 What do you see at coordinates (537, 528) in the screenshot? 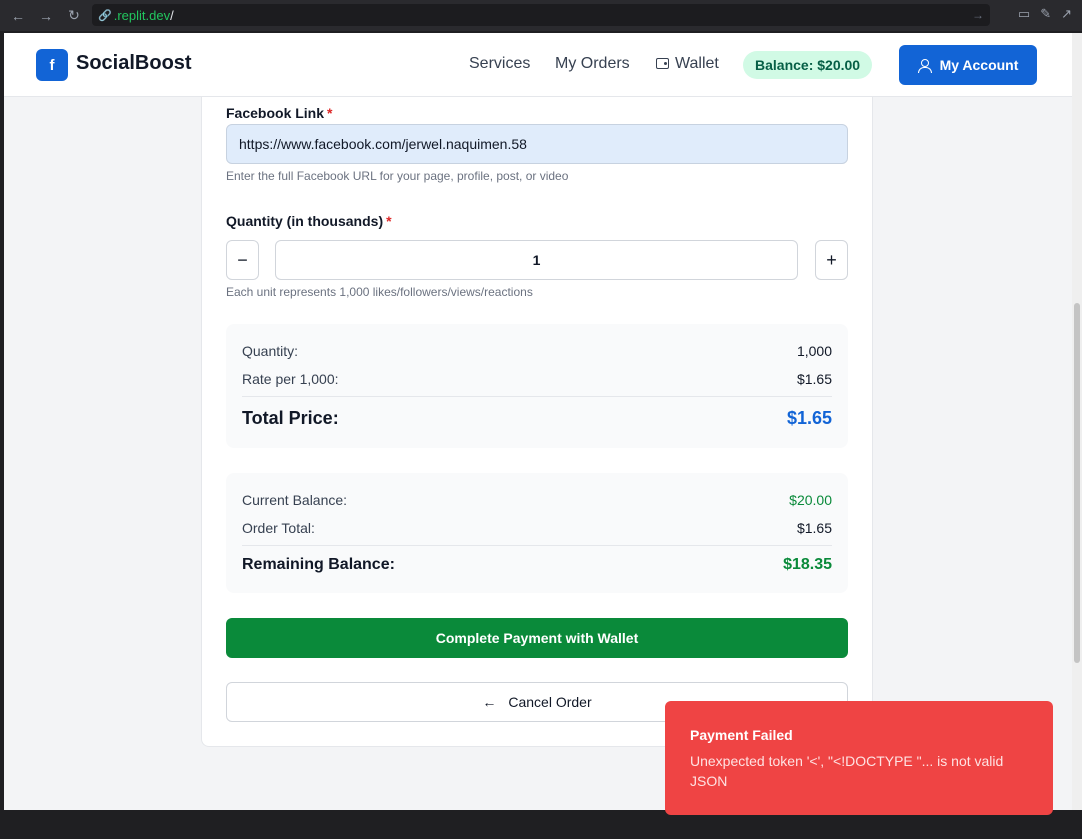
I see `order-total-row: Order Total: $1.65` at bounding box center [537, 528].